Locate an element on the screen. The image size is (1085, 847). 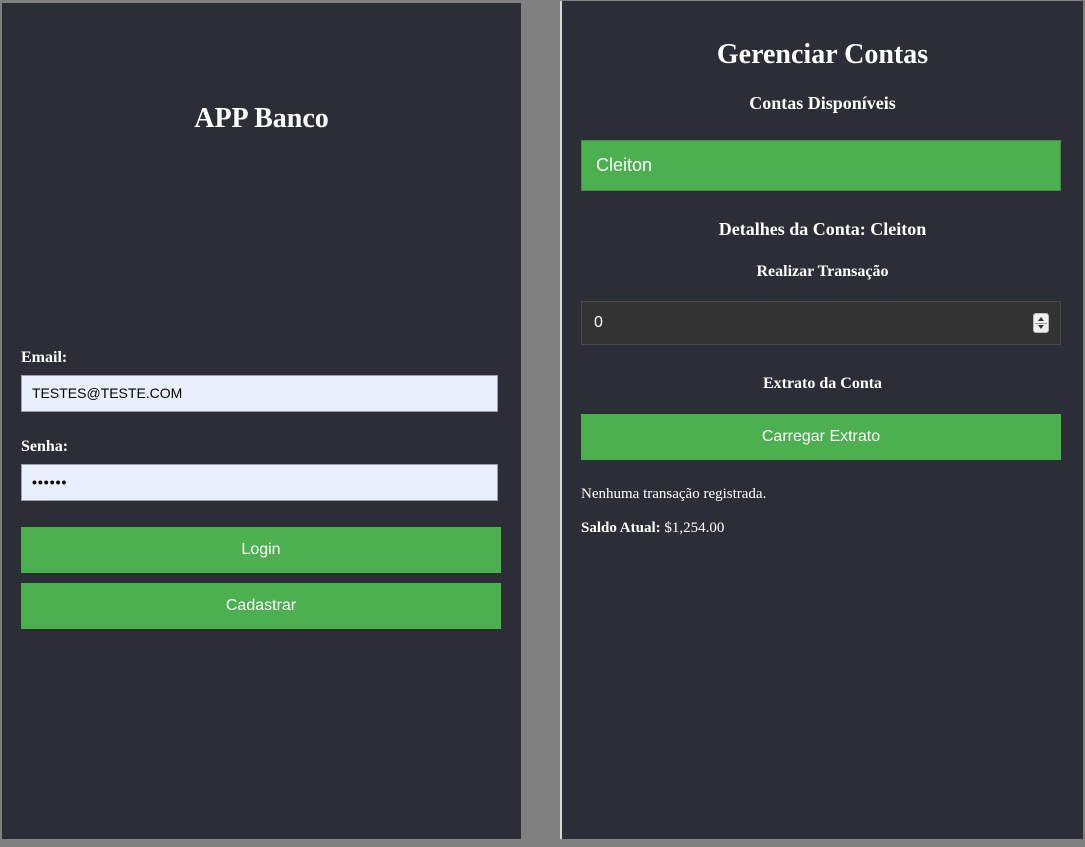
accounts-heading: Contas Disponíveis is located at coordinates (822, 103).